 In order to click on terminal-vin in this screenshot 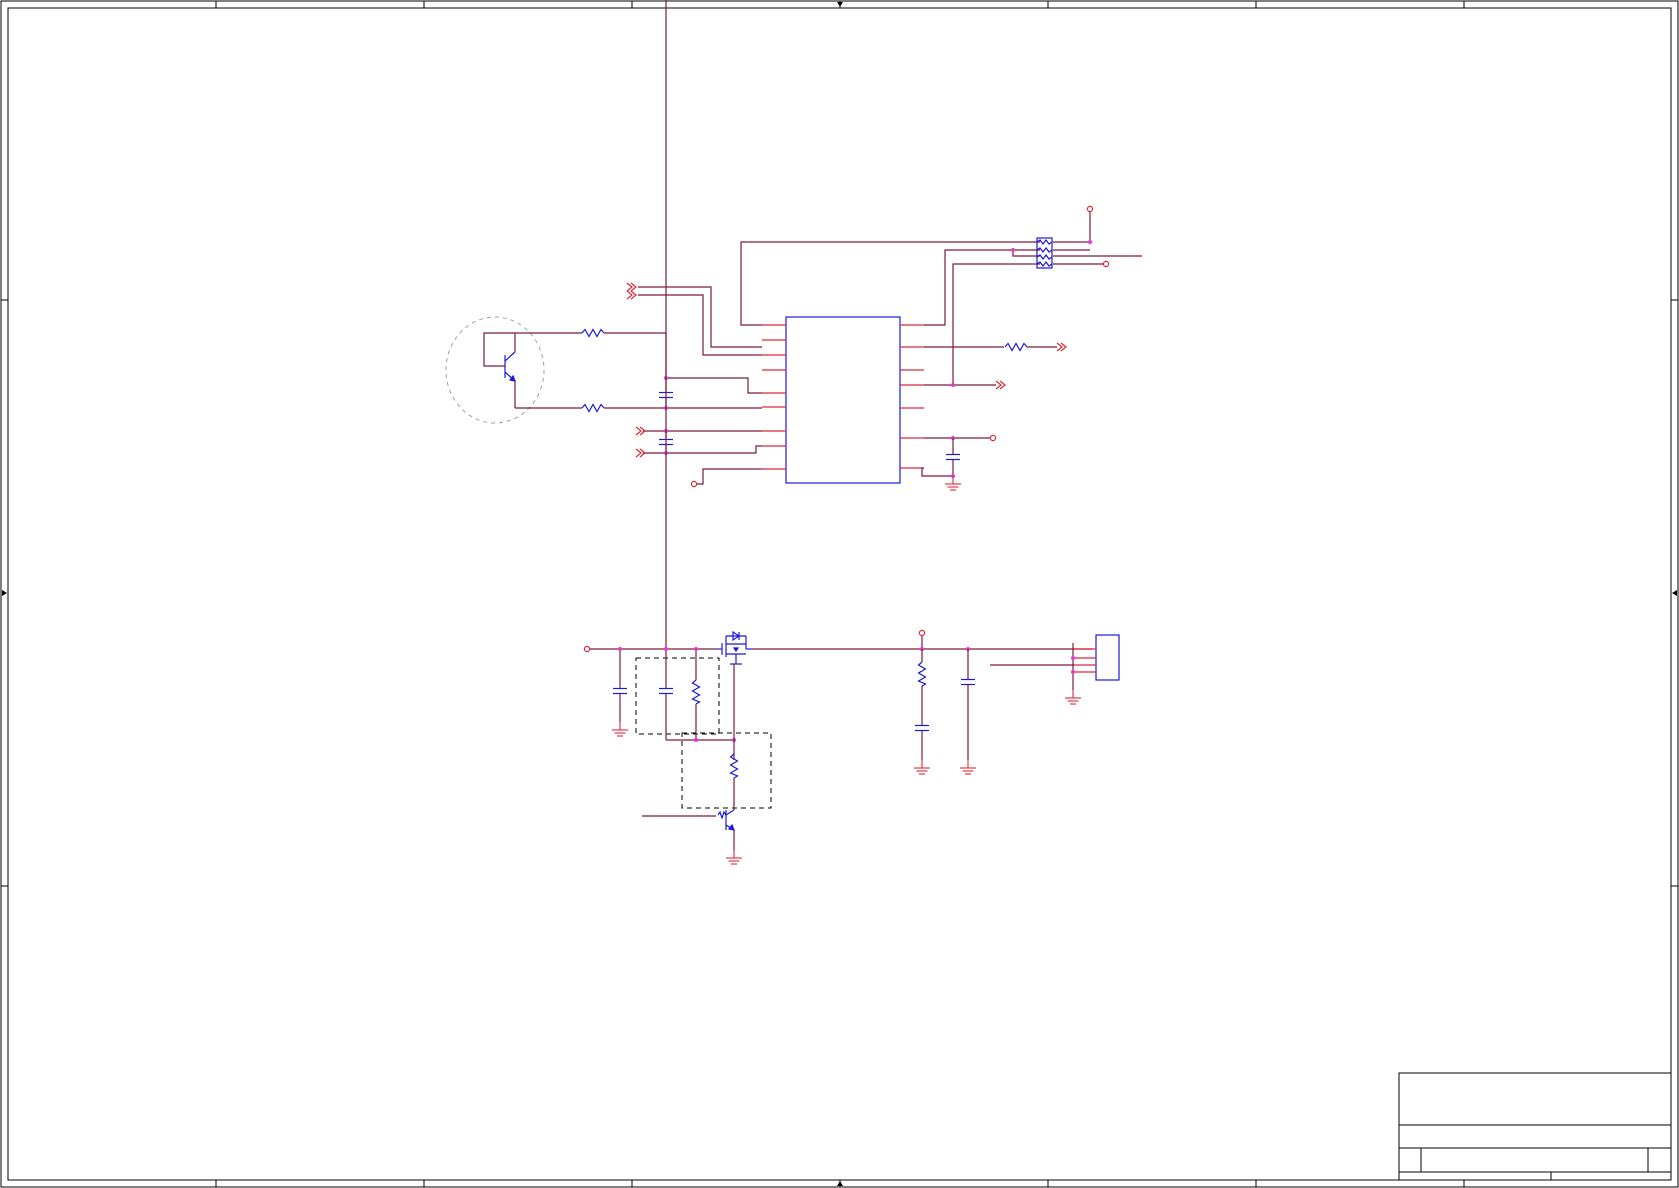, I will do `click(587, 649)`.